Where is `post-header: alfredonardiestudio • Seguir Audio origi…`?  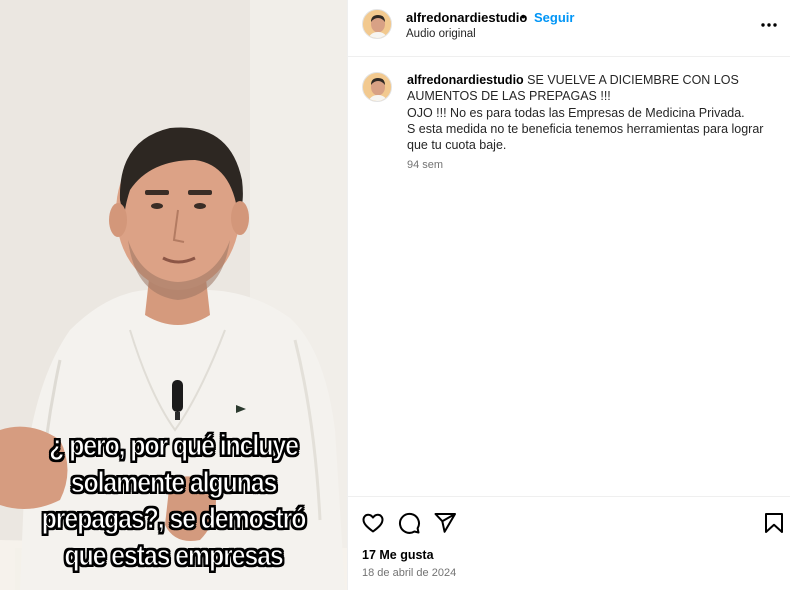 post-header: alfredonardiestudio • Seguir Audio origi… is located at coordinates (569, 28).